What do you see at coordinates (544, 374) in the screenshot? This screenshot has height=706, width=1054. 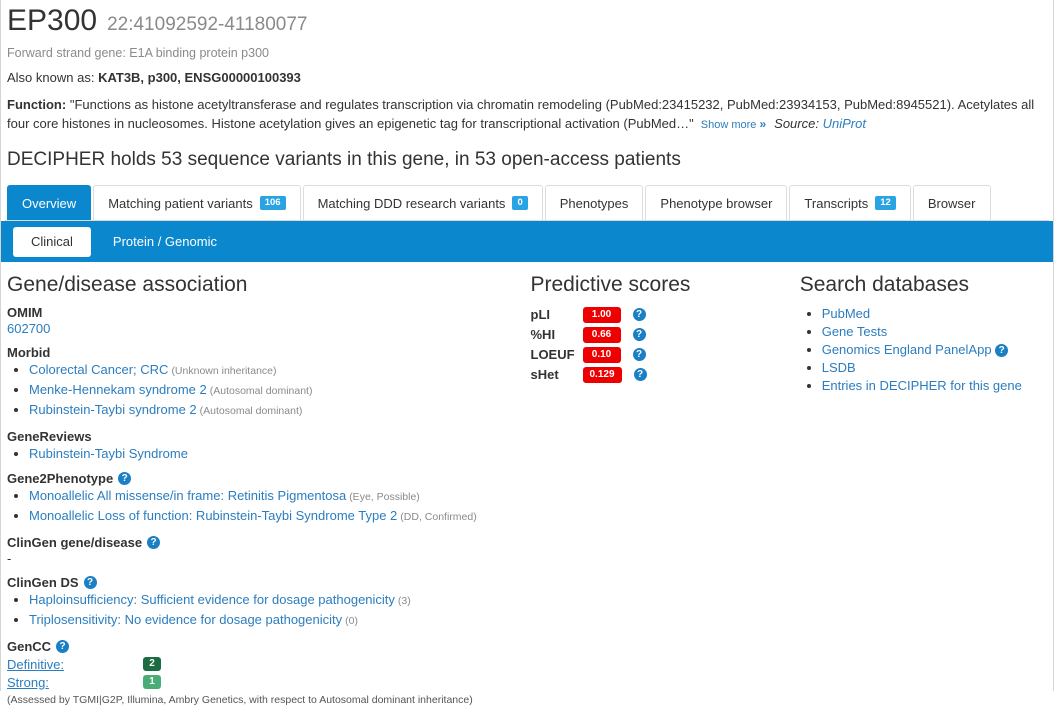 I see `score-label: sHet` at bounding box center [544, 374].